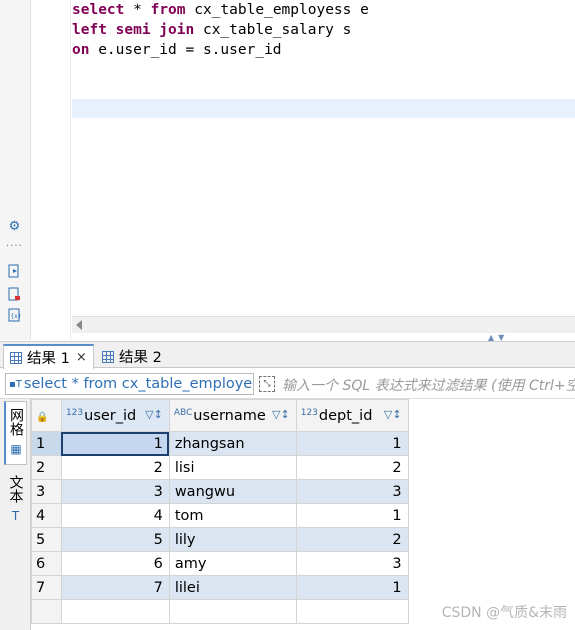 The width and height of the screenshot is (575, 630). I want to click on cell-username: amy, so click(232, 563).